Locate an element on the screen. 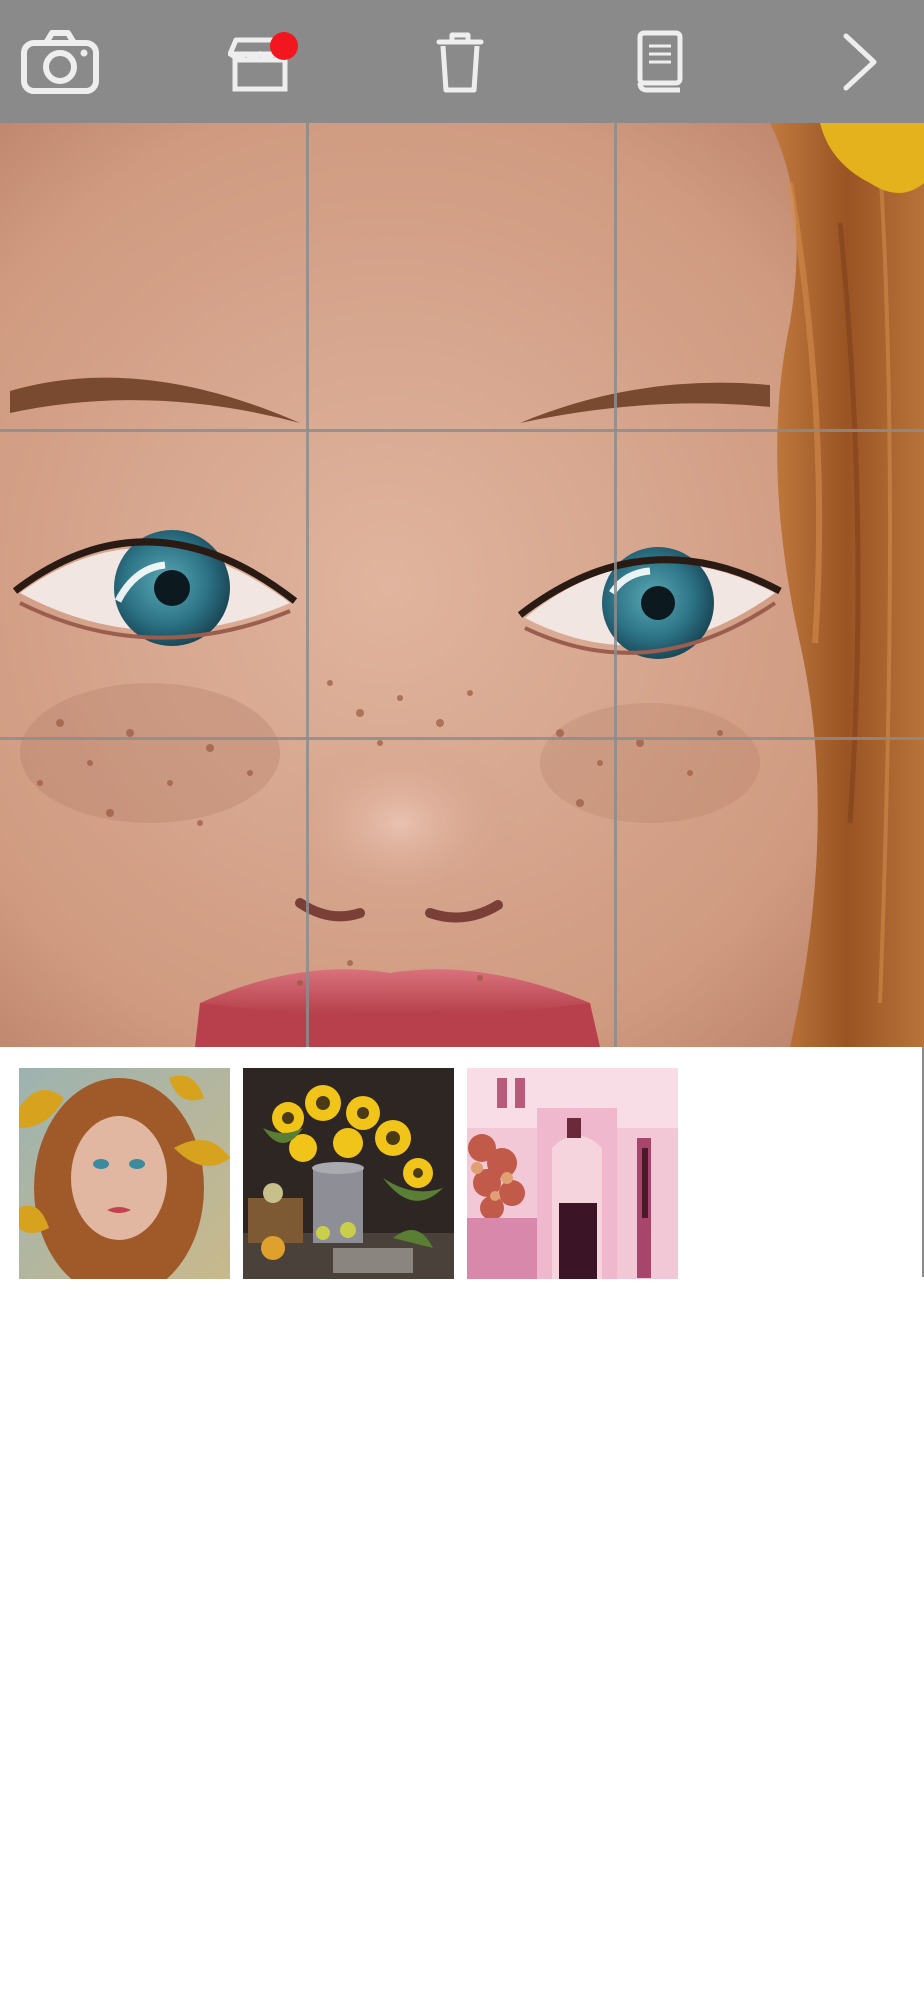  chevron-right-icon is located at coordinates (860, 62).